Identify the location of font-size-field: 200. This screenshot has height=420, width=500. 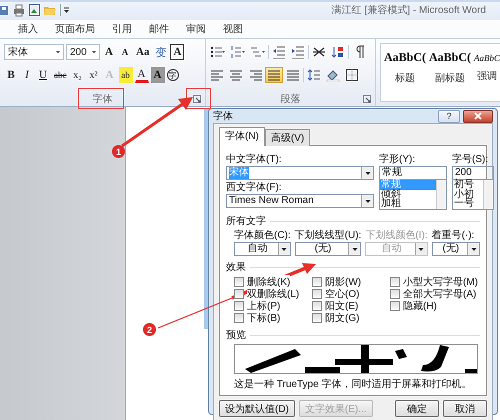
(473, 173).